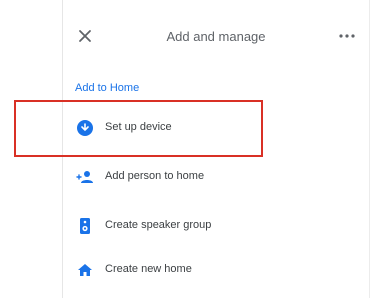 The image size is (371, 298). Describe the element at coordinates (85, 226) in the screenshot. I see `speaker-group-icon` at that location.